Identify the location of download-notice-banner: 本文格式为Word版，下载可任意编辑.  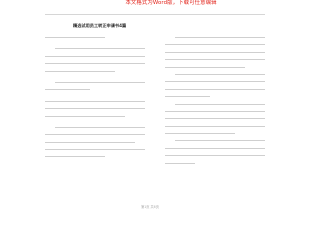
(150, 7).